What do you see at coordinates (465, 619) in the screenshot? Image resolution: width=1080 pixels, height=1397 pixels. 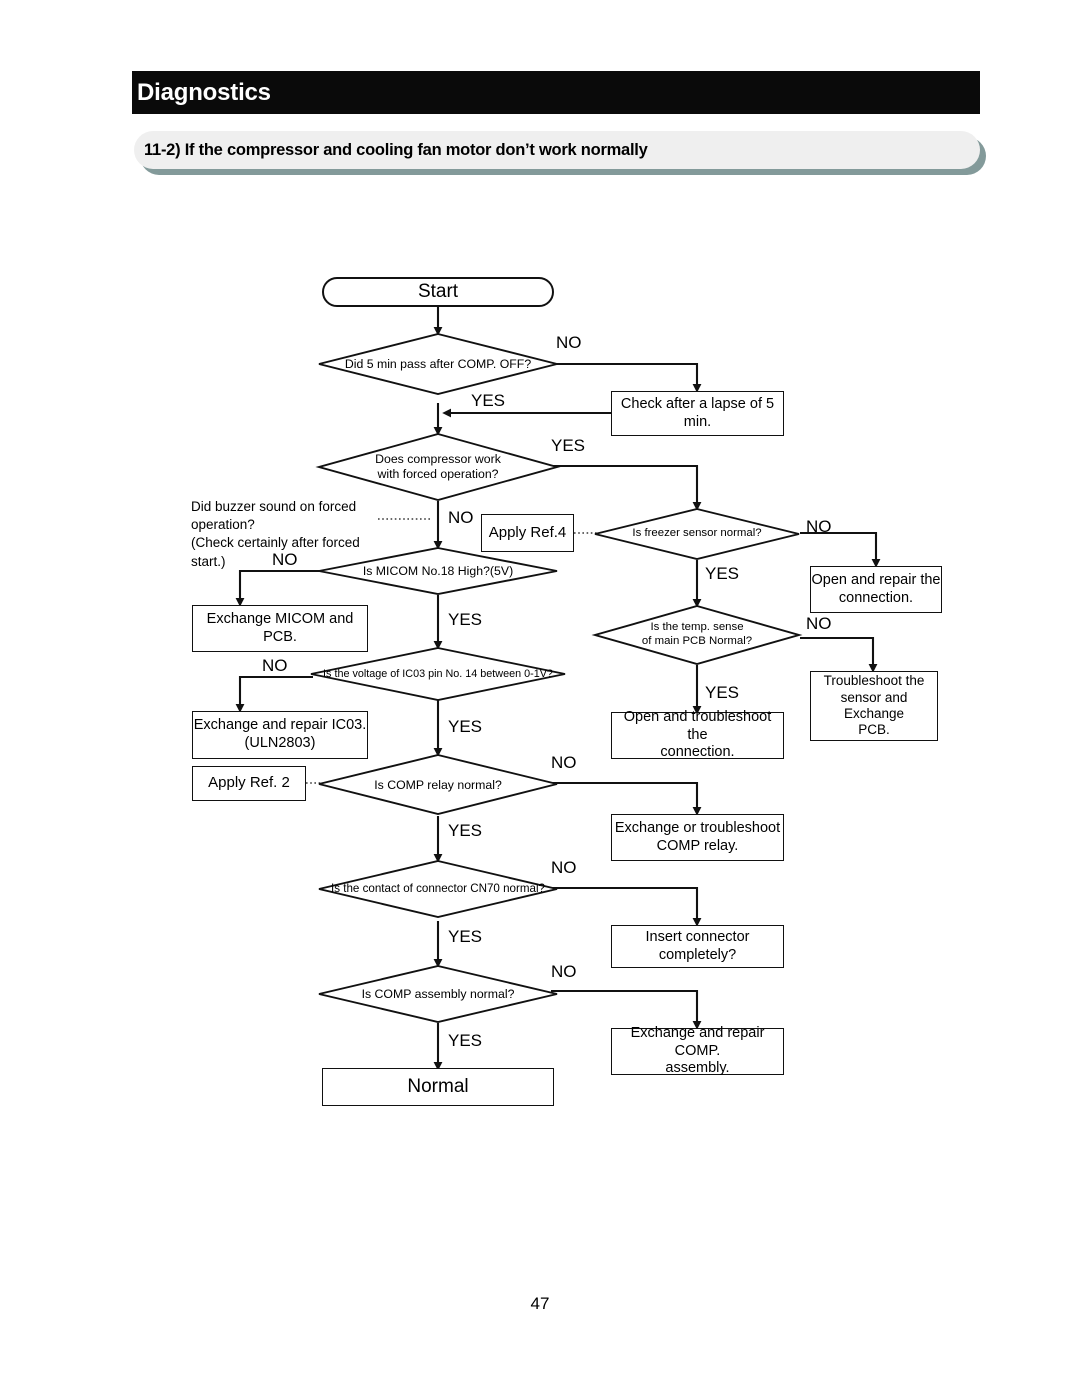 I see `edge-label-yes-micom: YES` at bounding box center [465, 619].